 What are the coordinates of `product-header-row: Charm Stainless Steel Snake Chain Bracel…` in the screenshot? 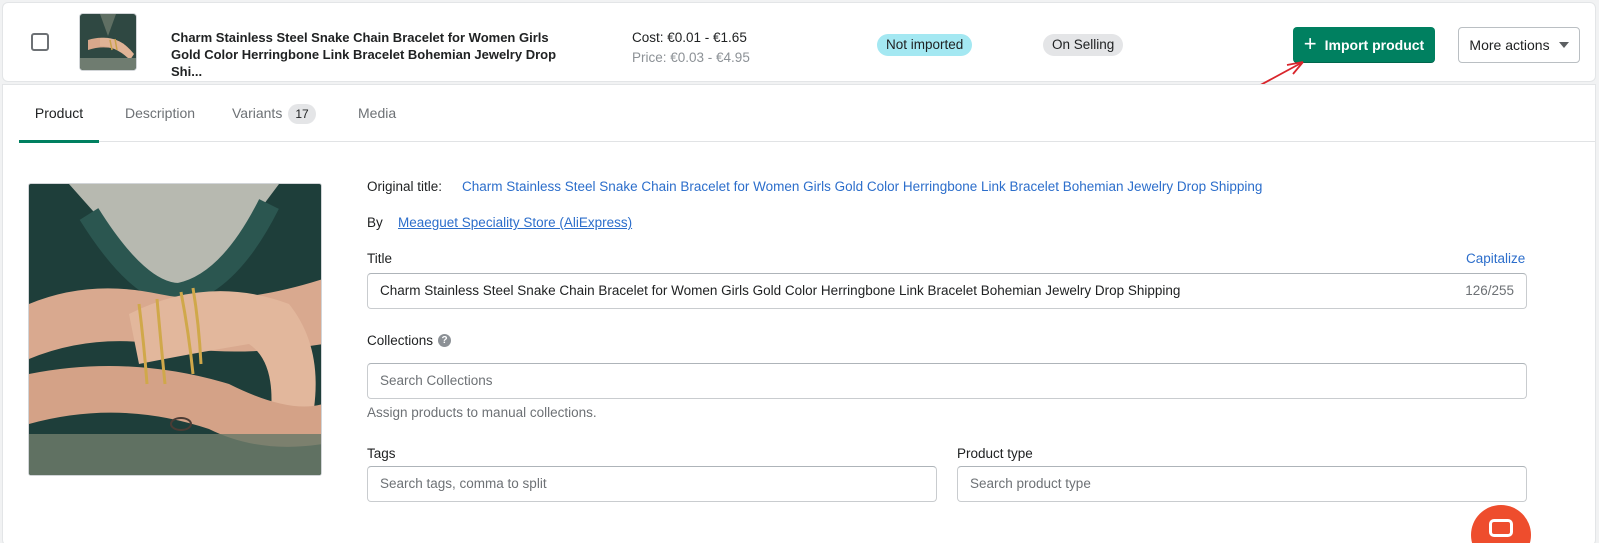 It's located at (799, 42).